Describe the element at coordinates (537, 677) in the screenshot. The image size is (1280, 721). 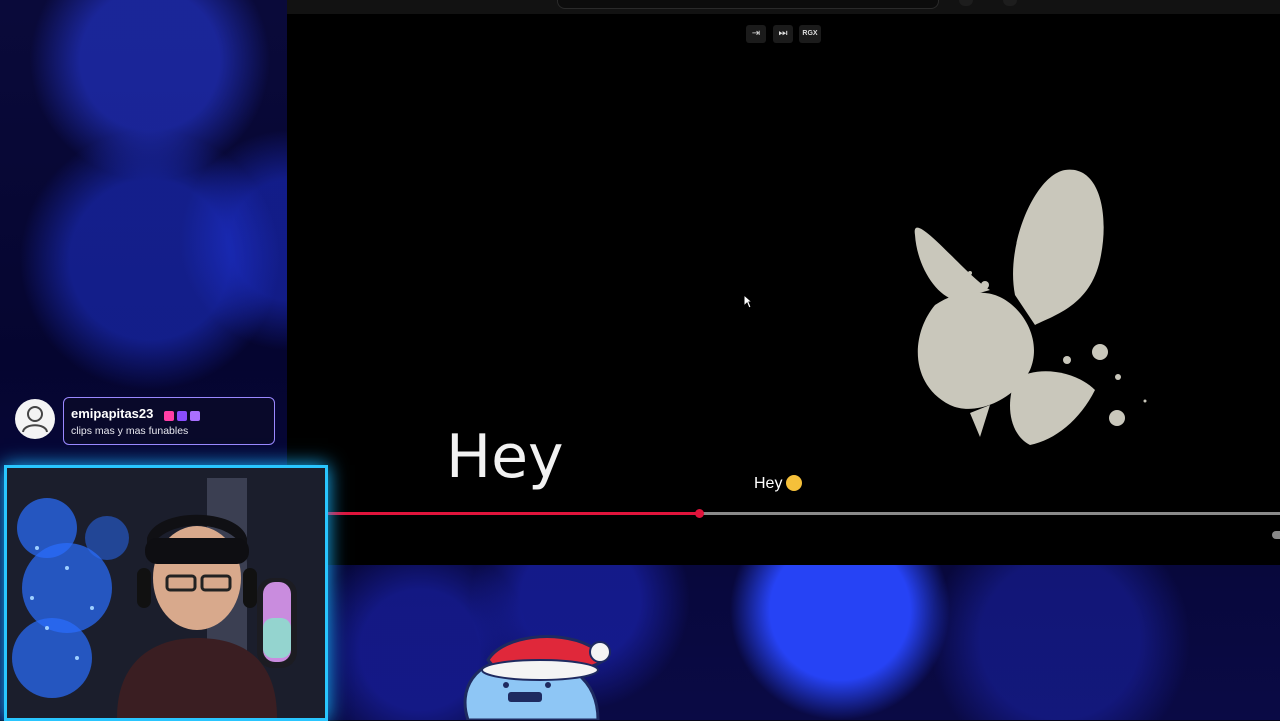
I see `mascot-sticker-icon` at that location.